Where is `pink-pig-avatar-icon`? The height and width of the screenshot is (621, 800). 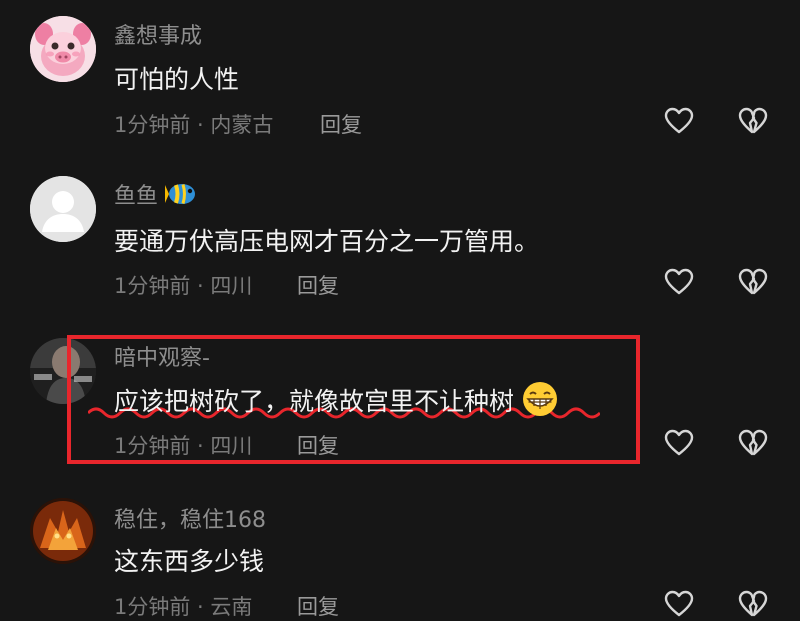
pink-pig-avatar-icon is located at coordinates (63, 49).